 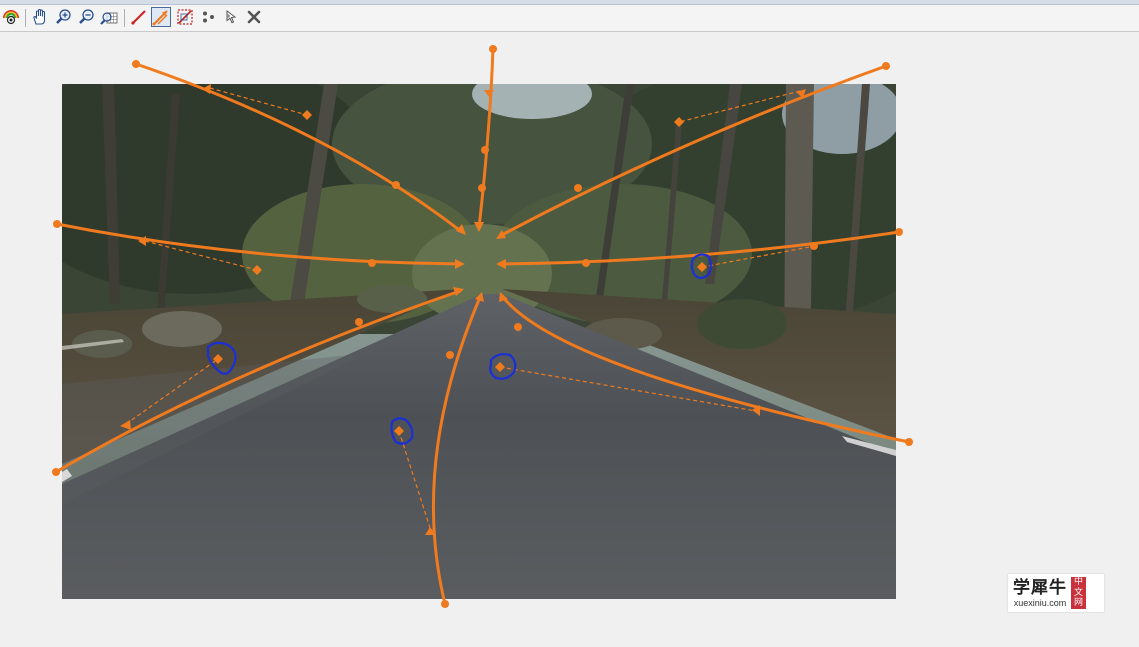 What do you see at coordinates (139, 17) in the screenshot?
I see `draw-line-icon` at bounding box center [139, 17].